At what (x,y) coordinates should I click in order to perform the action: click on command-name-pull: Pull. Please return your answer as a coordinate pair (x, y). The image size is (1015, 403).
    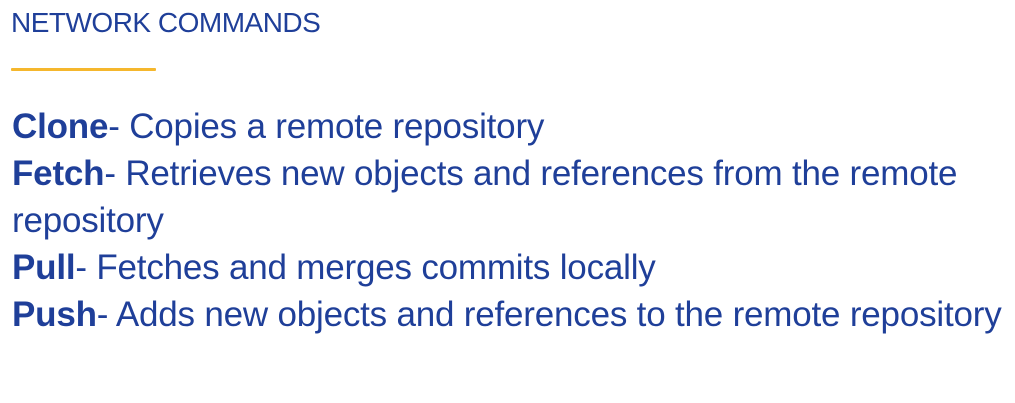
    Looking at the image, I should click on (44, 267).